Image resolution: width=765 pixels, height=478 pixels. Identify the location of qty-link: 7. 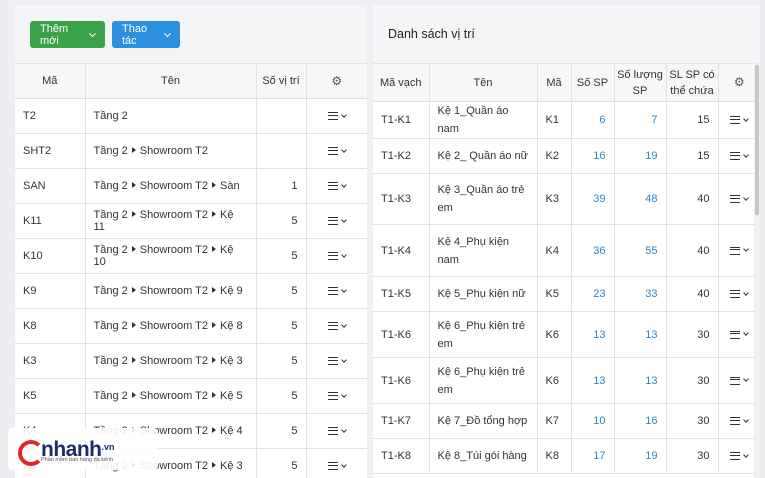
(640, 120).